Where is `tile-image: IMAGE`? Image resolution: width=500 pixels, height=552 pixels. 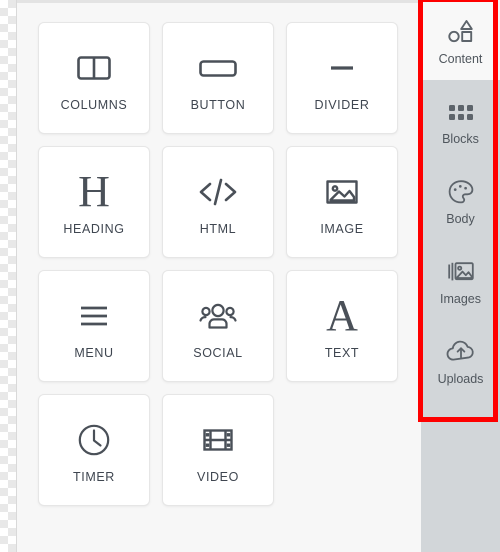
tile-image: IMAGE is located at coordinates (342, 202).